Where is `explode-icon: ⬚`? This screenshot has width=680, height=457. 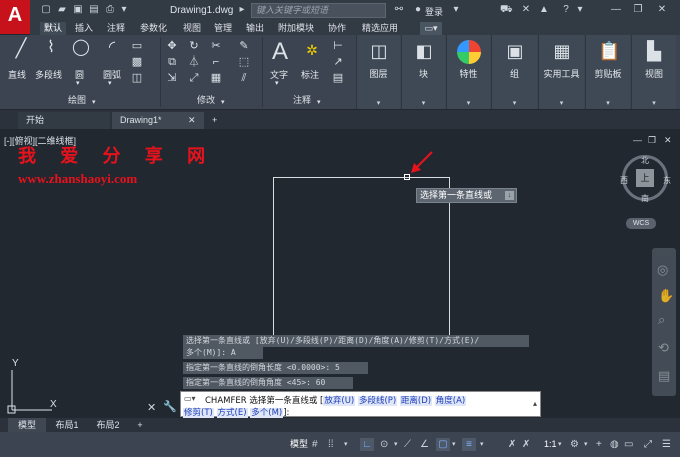 explode-icon: ⬚ is located at coordinates (244, 62).